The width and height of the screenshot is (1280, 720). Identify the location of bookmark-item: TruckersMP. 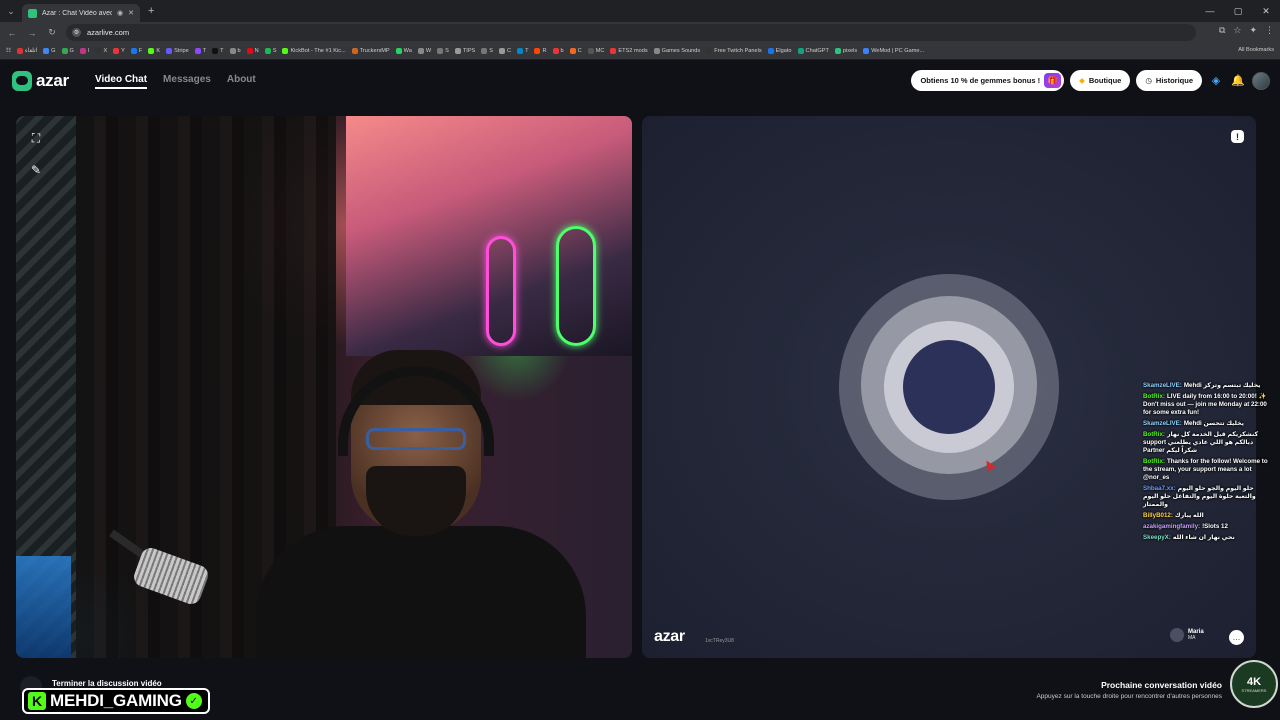
(370, 51).